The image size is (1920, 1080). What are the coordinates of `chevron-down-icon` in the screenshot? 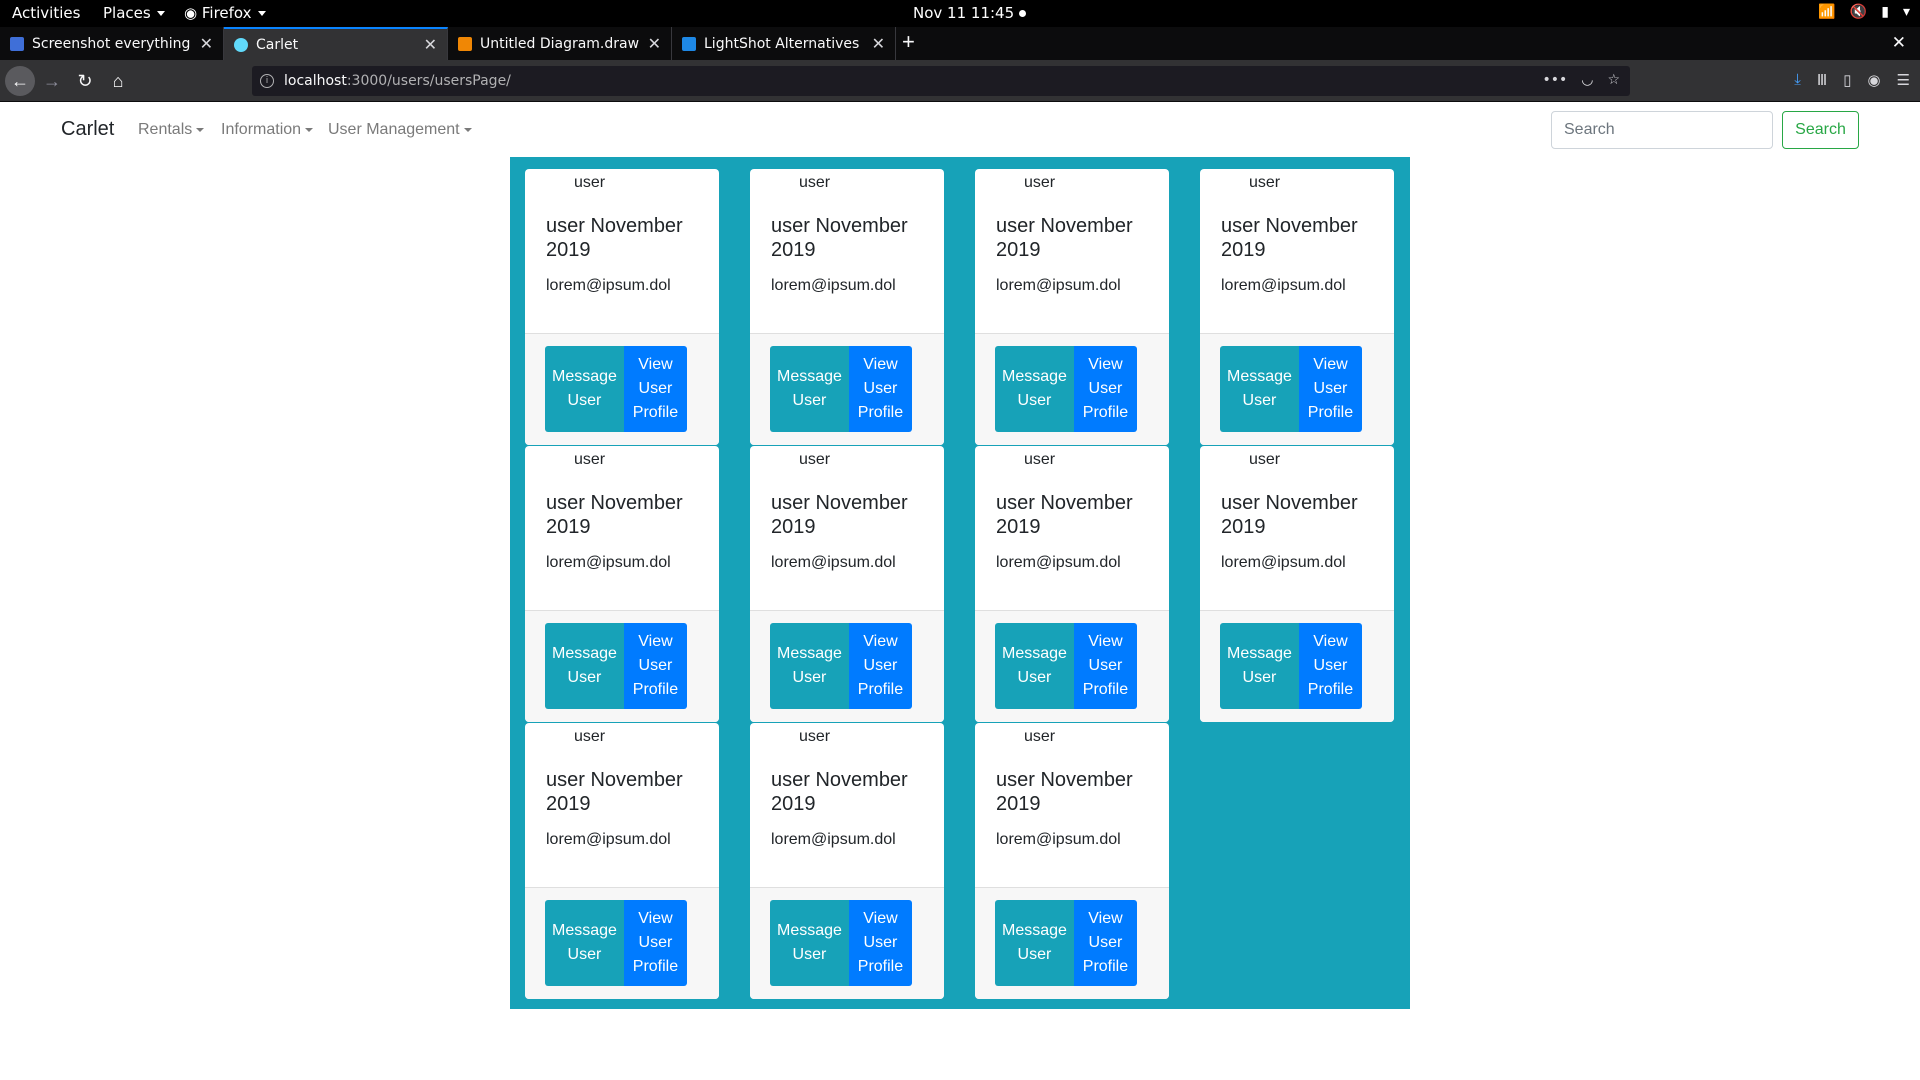 It's located at (261, 13).